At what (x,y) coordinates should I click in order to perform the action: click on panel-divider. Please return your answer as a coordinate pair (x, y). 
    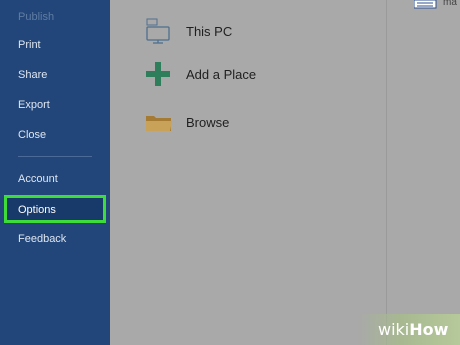
    Looking at the image, I should click on (386, 172).